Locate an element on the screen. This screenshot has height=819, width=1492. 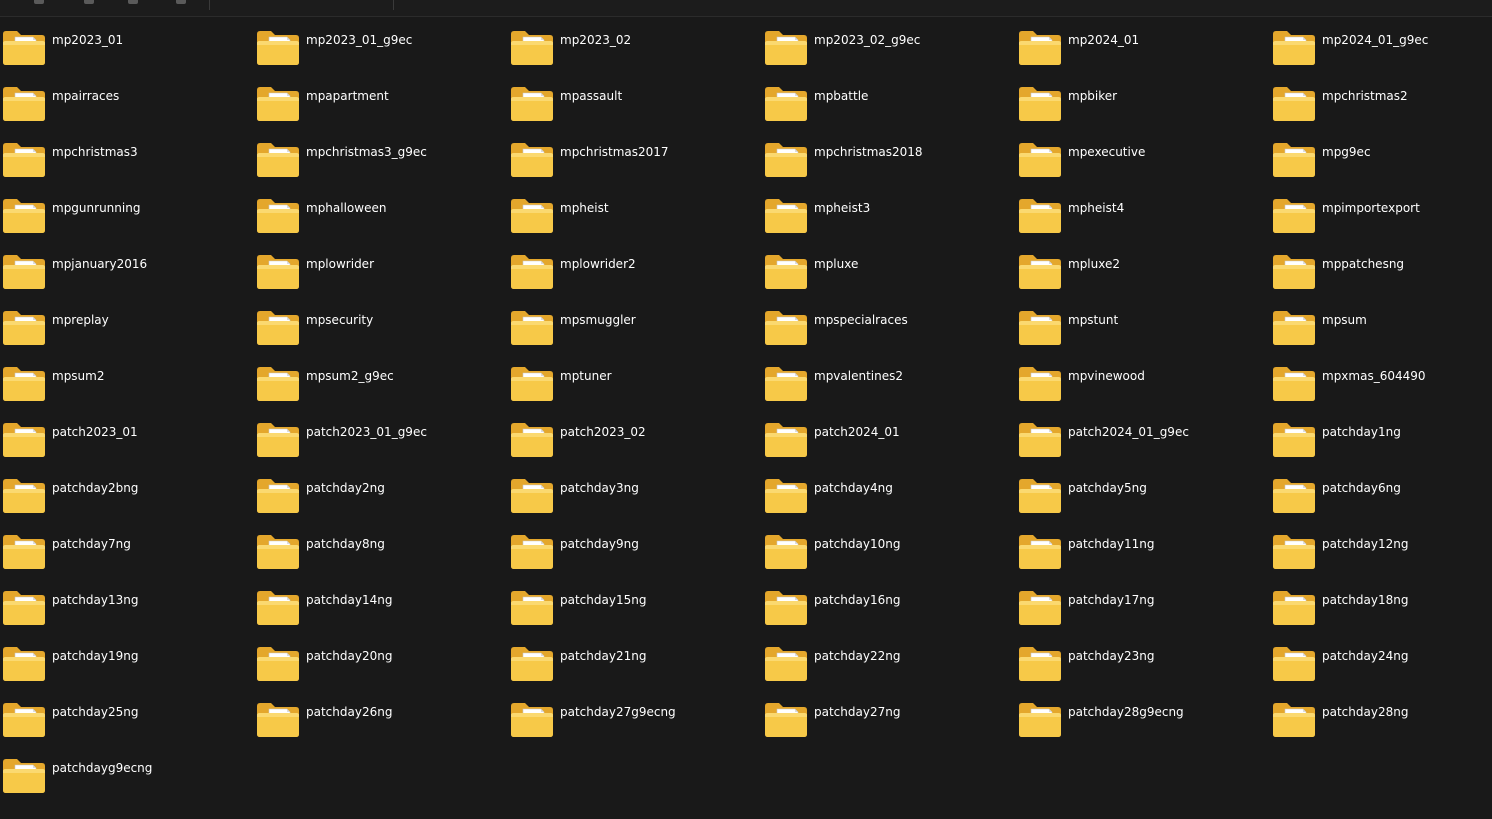
folder-item: patchday9ng is located at coordinates (635, 560).